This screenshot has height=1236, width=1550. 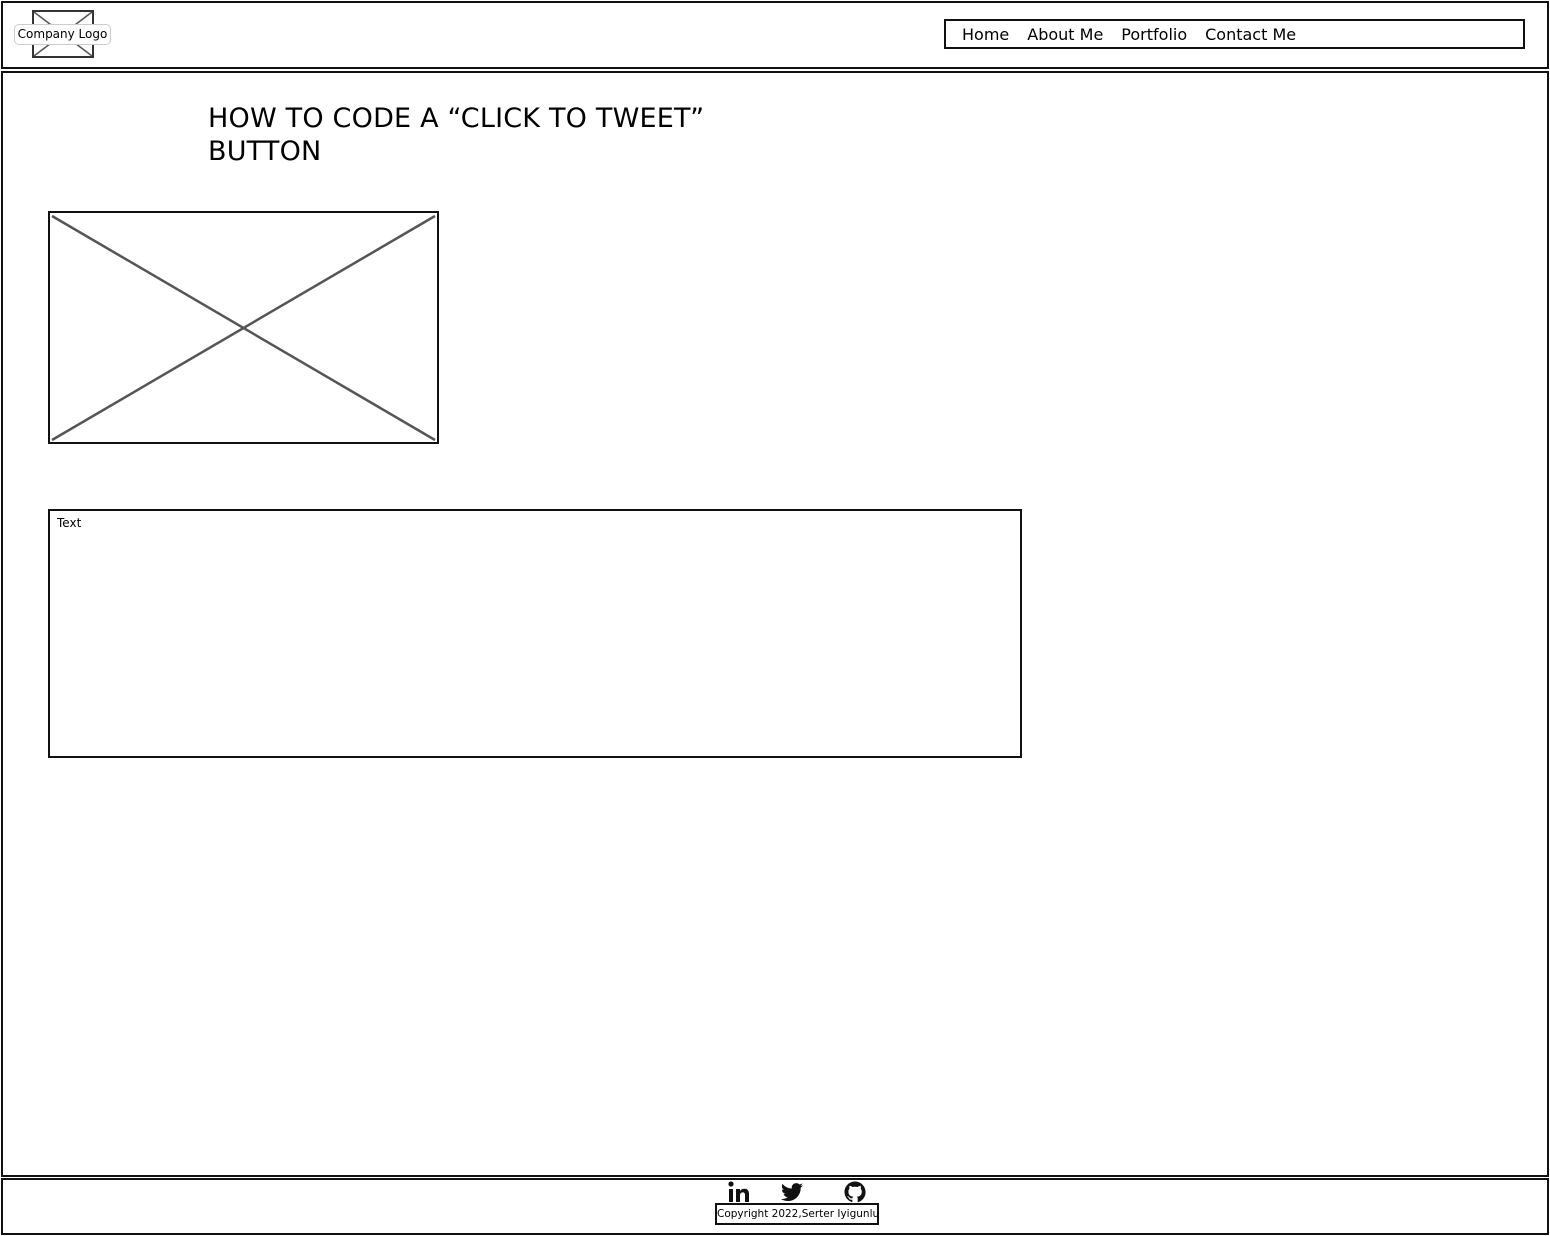 What do you see at coordinates (535, 633) in the screenshot?
I see `article-text-box: Text` at bounding box center [535, 633].